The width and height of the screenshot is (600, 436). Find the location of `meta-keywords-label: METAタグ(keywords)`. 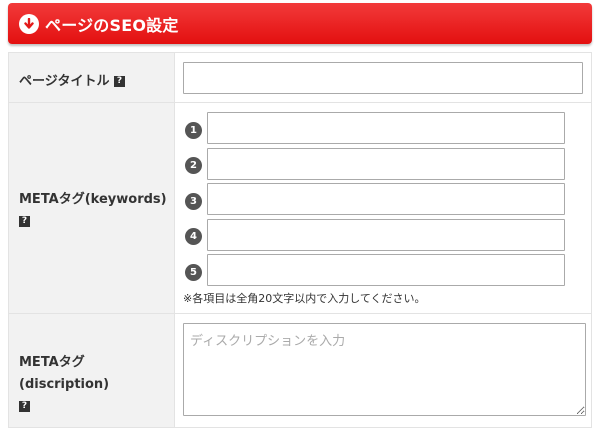

meta-keywords-label: METAタグ(keywords) is located at coordinates (93, 199).